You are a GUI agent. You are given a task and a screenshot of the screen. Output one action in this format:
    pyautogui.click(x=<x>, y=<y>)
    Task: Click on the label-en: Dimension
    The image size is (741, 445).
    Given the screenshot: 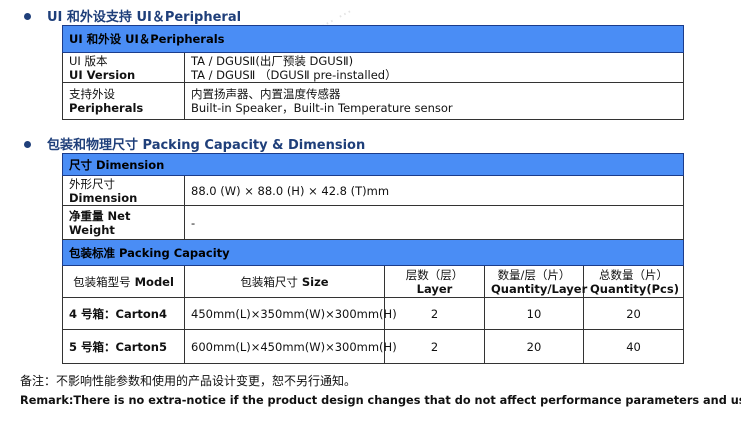 What is the action you would take?
    pyautogui.click(x=103, y=197)
    